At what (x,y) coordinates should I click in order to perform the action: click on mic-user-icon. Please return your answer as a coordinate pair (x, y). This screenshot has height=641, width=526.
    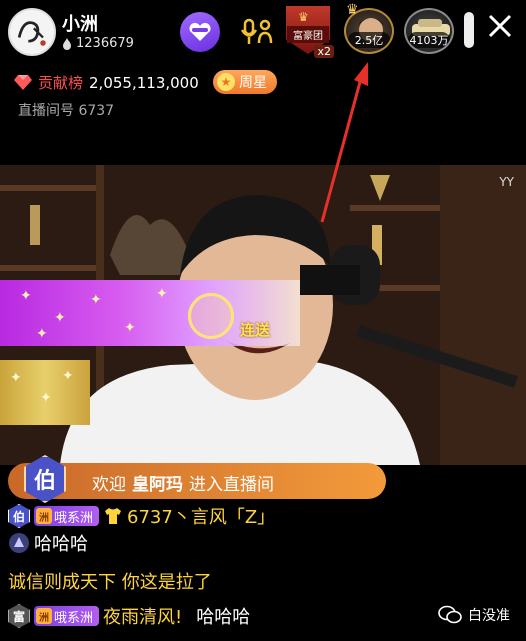
    Looking at the image, I should click on (256, 31).